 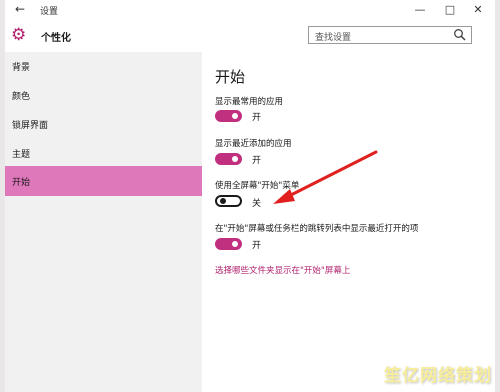 What do you see at coordinates (19, 35) in the screenshot?
I see `gear-icon: ⚙` at bounding box center [19, 35].